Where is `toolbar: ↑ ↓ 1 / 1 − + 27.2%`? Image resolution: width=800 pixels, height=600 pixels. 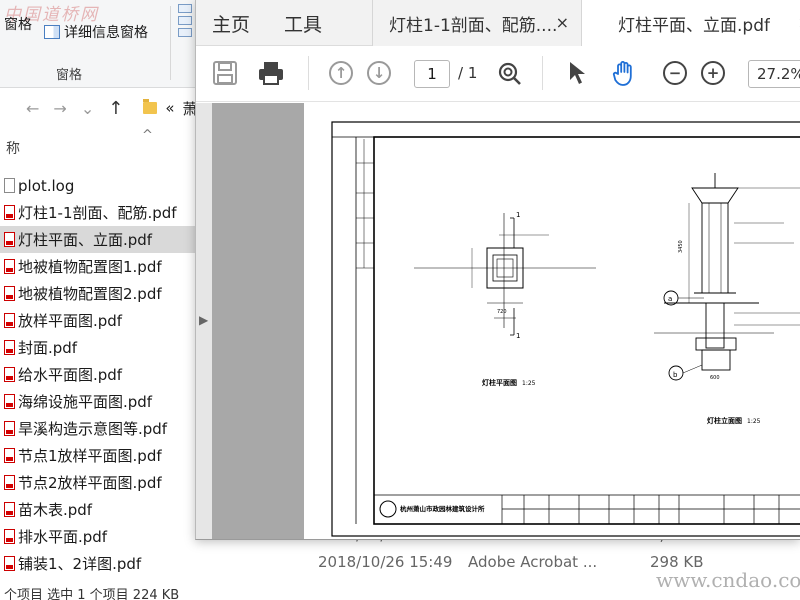 toolbar: ↑ ↓ 1 / 1 − + 27.2% is located at coordinates (498, 74).